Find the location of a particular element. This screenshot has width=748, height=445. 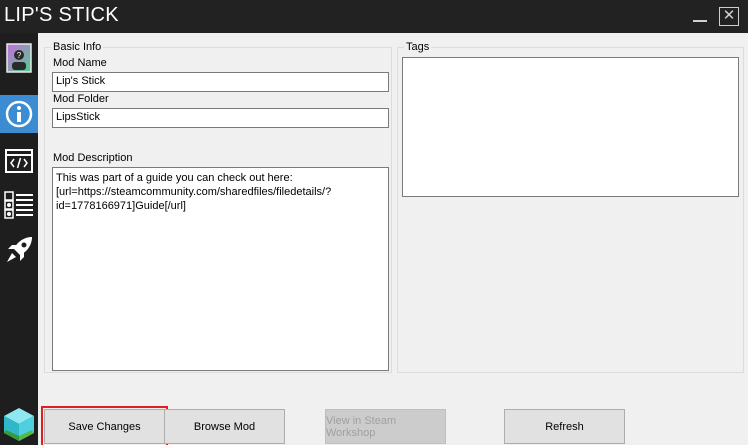

sidebar-item-code is located at coordinates (19, 161).